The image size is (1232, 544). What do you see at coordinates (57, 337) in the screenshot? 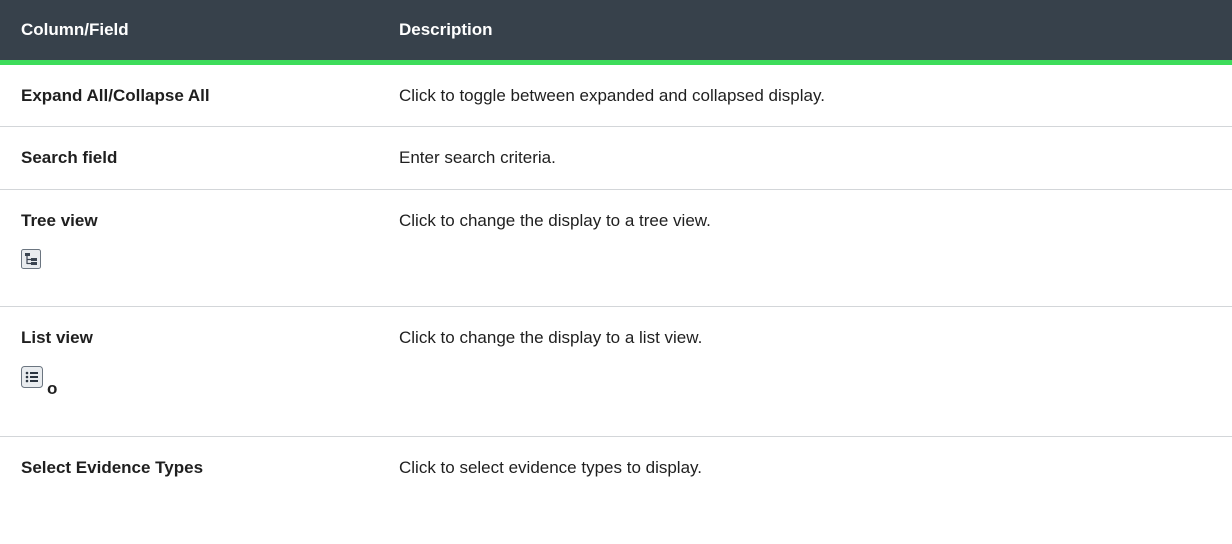
I see `field-name: List view` at bounding box center [57, 337].